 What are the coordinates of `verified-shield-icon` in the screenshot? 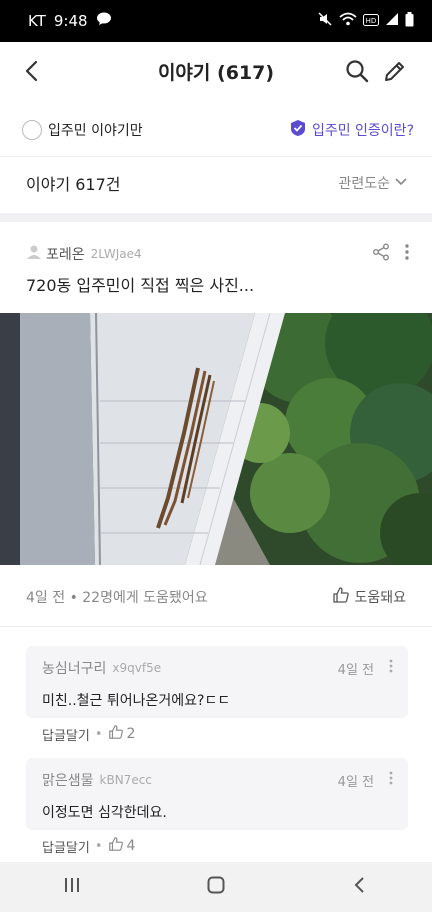 It's located at (298, 130).